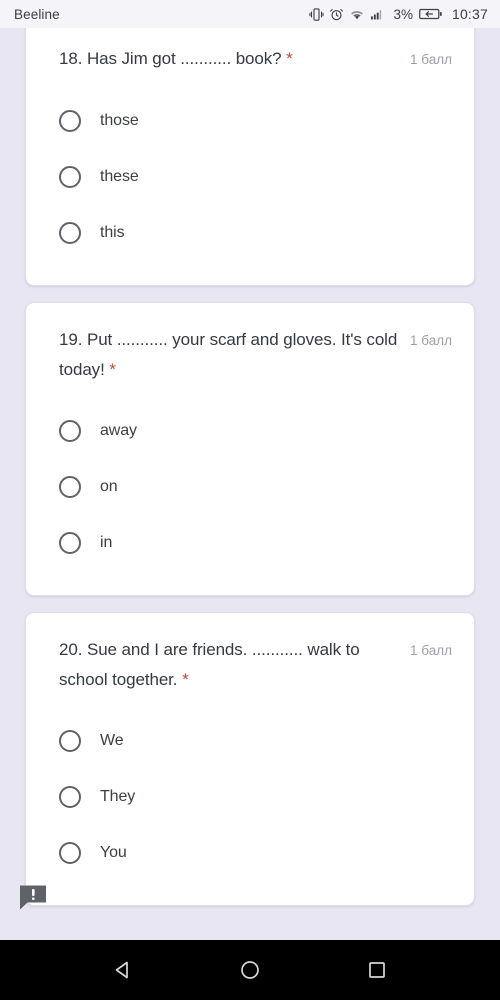 Image resolution: width=500 pixels, height=1000 pixels. What do you see at coordinates (357, 14) in the screenshot?
I see `wifi-icon` at bounding box center [357, 14].